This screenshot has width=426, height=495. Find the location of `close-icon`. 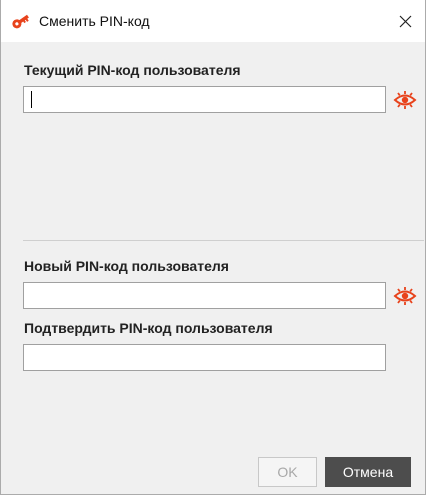

close-icon is located at coordinates (405, 21).